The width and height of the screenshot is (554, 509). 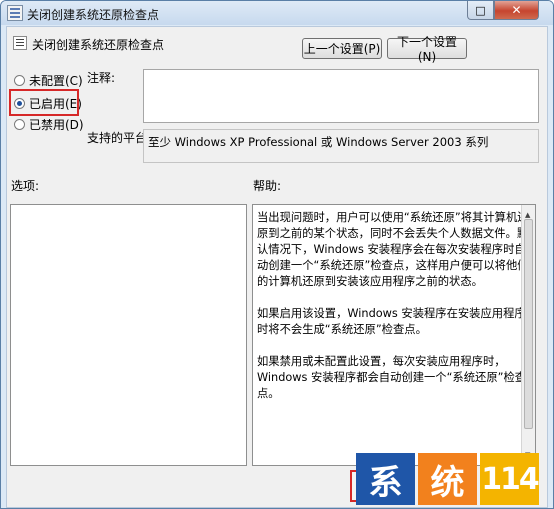 I want to click on title-bar: 关闭创建系统还原检查点 □ ✕, so click(x=277, y=13).